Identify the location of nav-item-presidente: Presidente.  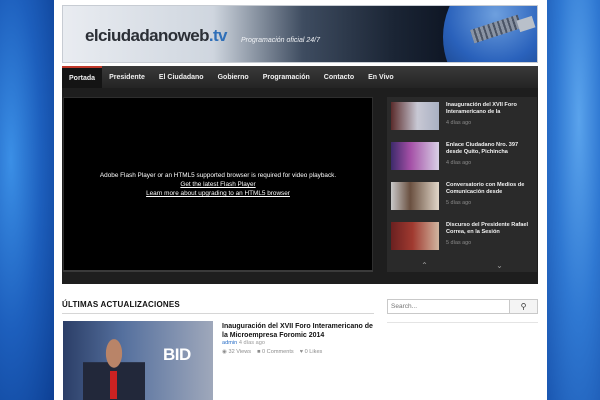
(127, 77).